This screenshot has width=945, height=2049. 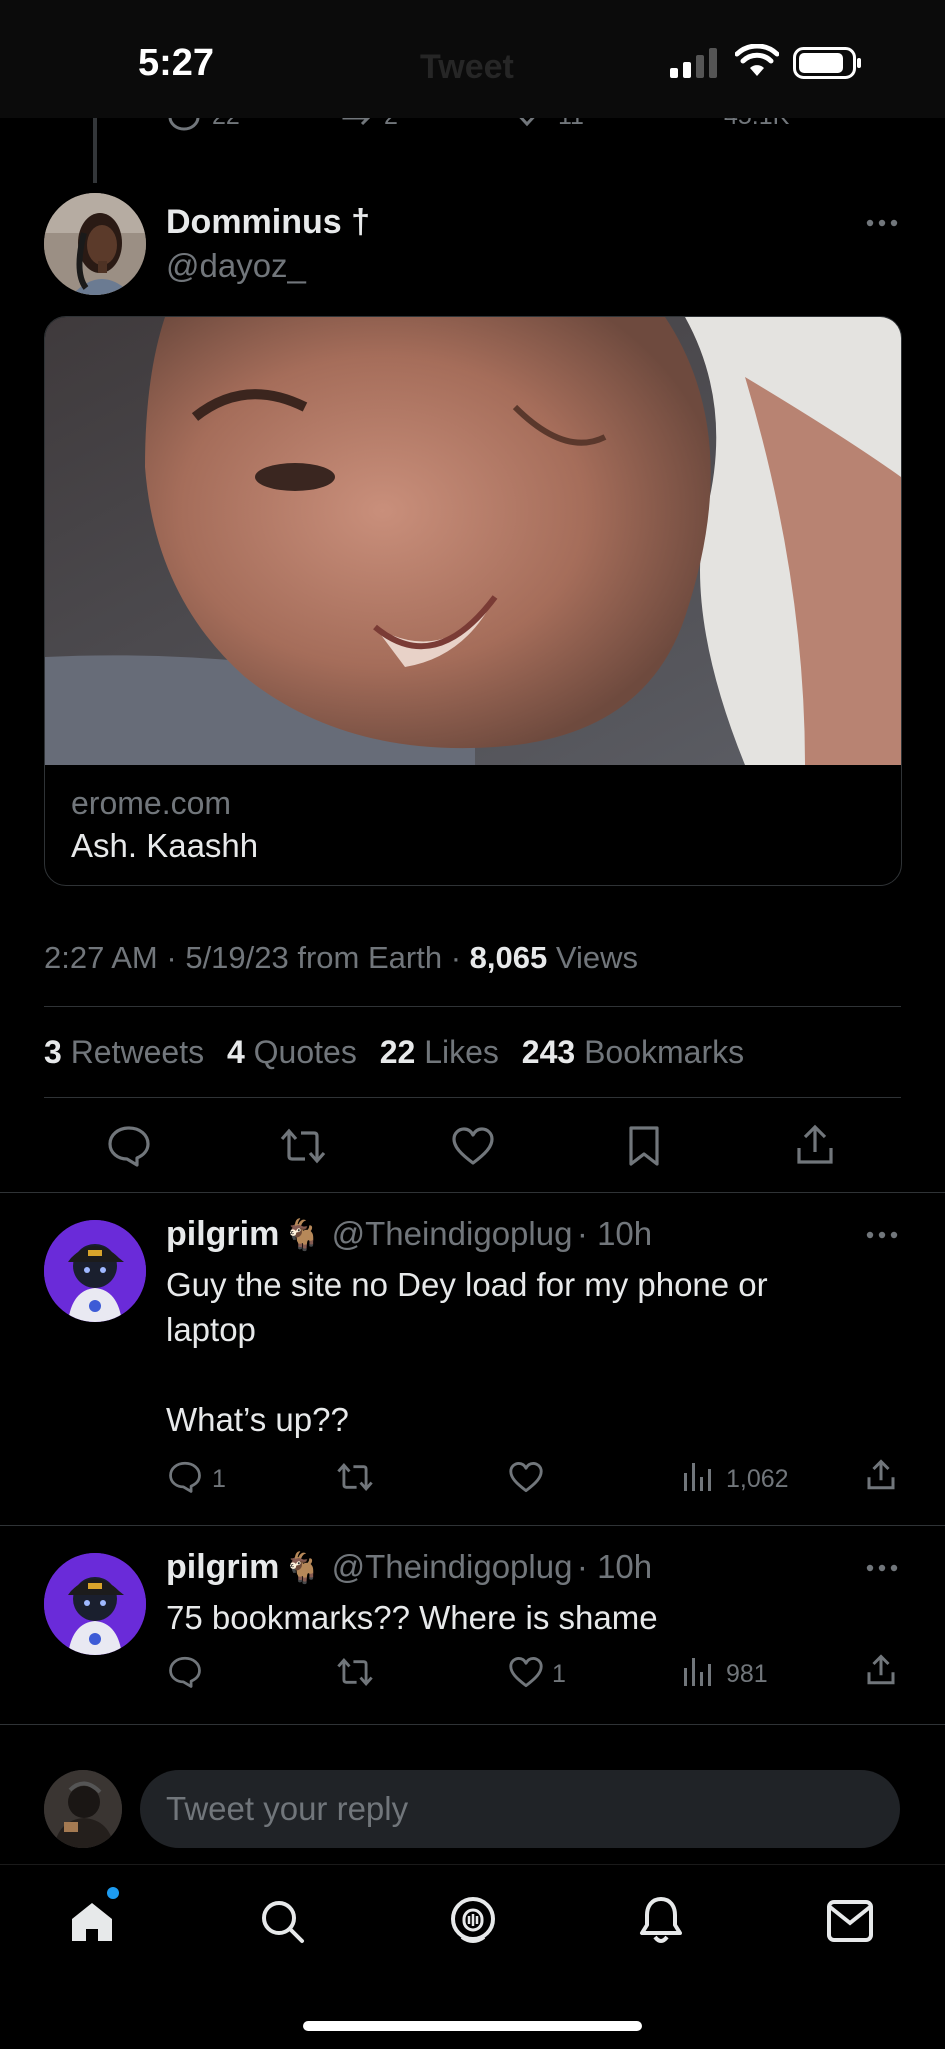 I want to click on reply-text-line: laptop, so click(x=211, y=1329).